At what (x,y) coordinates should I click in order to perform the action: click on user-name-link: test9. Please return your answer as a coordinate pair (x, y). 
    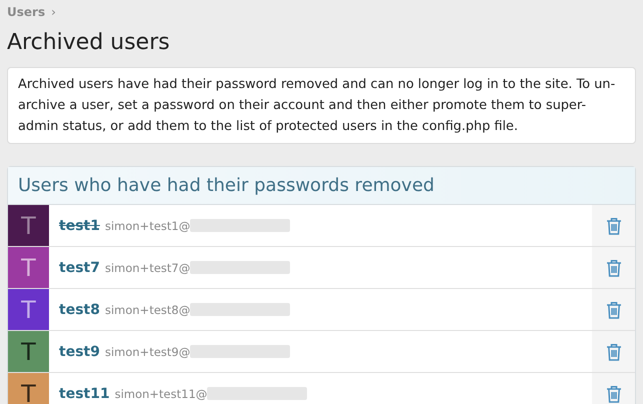
    Looking at the image, I should click on (79, 352).